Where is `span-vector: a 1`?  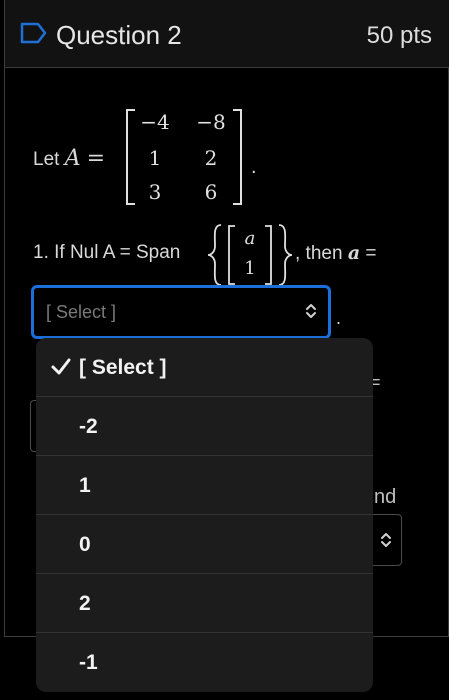
span-vector: a 1 is located at coordinates (250, 255).